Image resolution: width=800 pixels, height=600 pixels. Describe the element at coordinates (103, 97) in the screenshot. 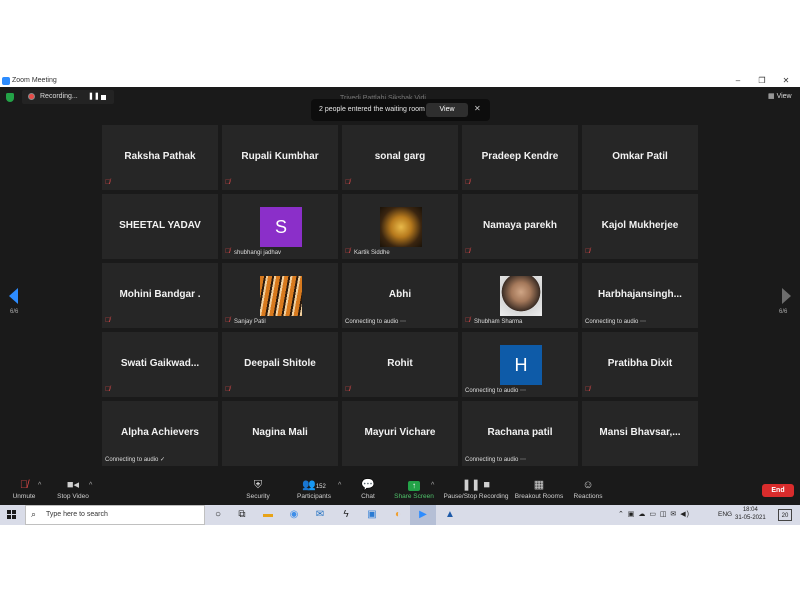

I see `stop-recording-icon` at that location.